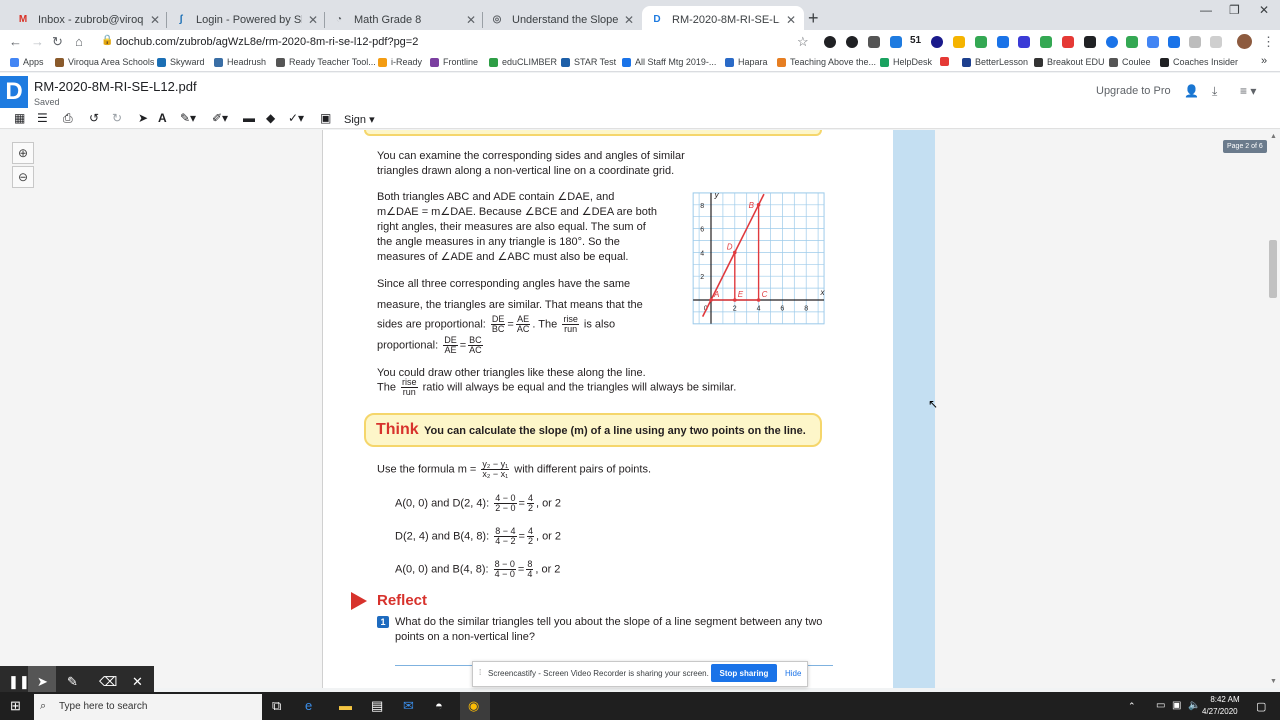  Describe the element at coordinates (1194, 705) in the screenshot. I see `volume-icon: 🔈` at that location.